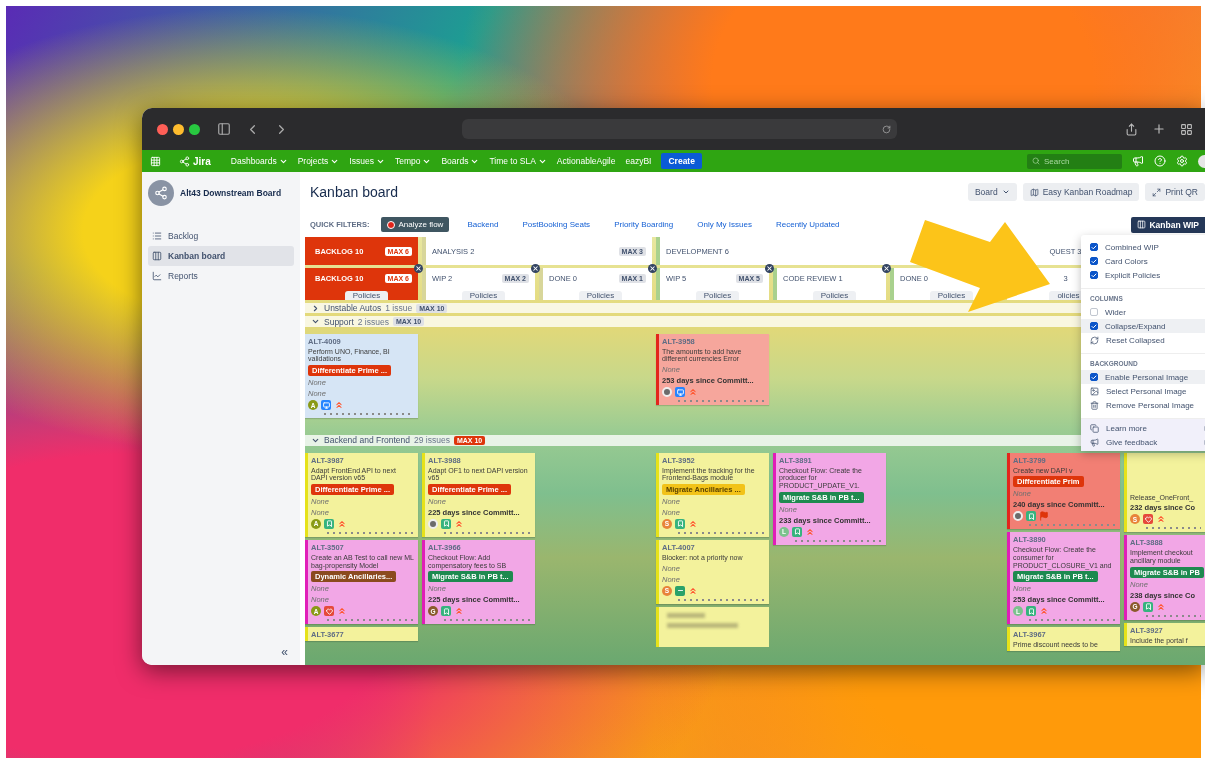  What do you see at coordinates (1126, 428) in the screenshot?
I see `menu-link-label: Learn more` at bounding box center [1126, 428].